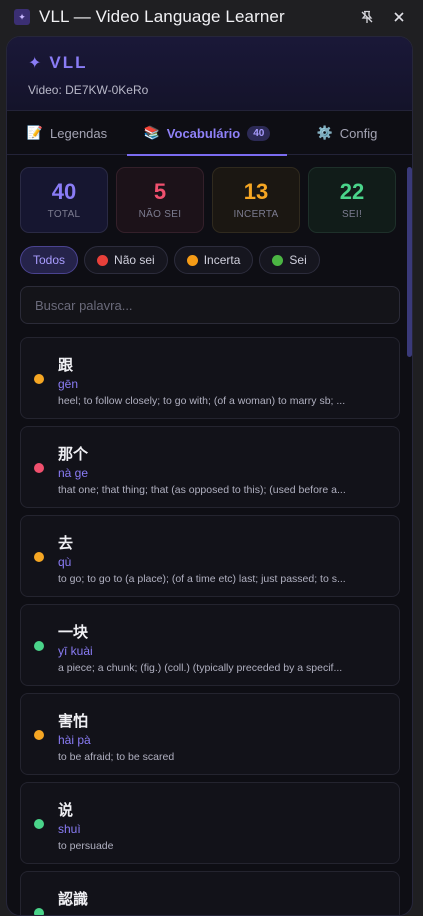 The height and width of the screenshot is (916, 423). What do you see at coordinates (134, 260) in the screenshot?
I see `filter-label: Não sei` at bounding box center [134, 260].